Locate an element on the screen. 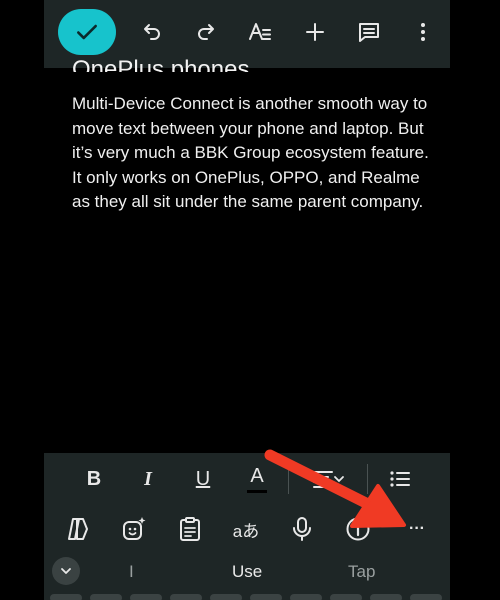  copilot-button is located at coordinates (78, 529).